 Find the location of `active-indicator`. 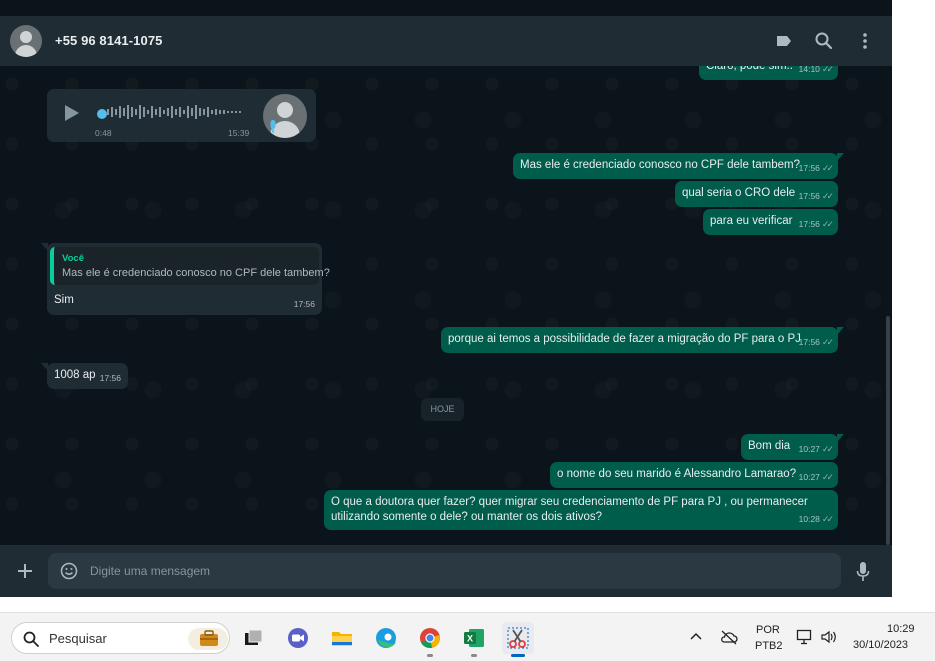

active-indicator is located at coordinates (518, 655).